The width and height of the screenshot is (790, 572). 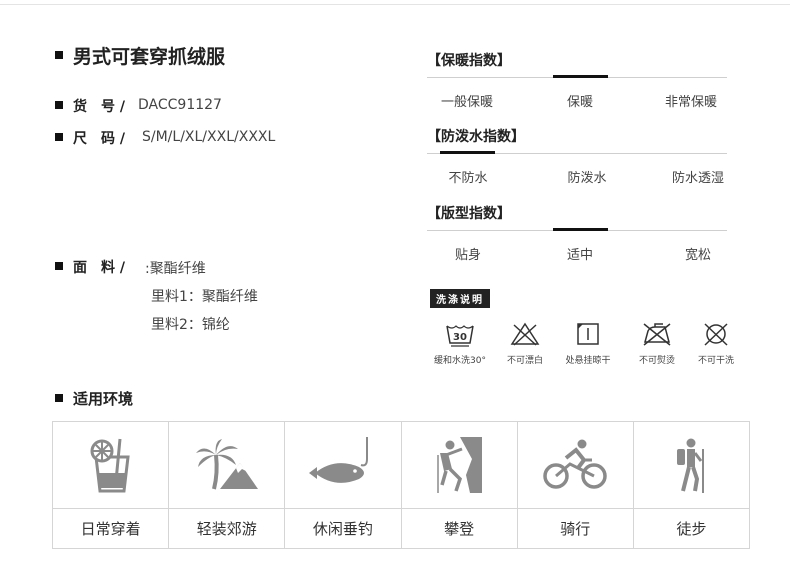 I want to click on care-label: 不可熨烫, so click(x=656, y=361).